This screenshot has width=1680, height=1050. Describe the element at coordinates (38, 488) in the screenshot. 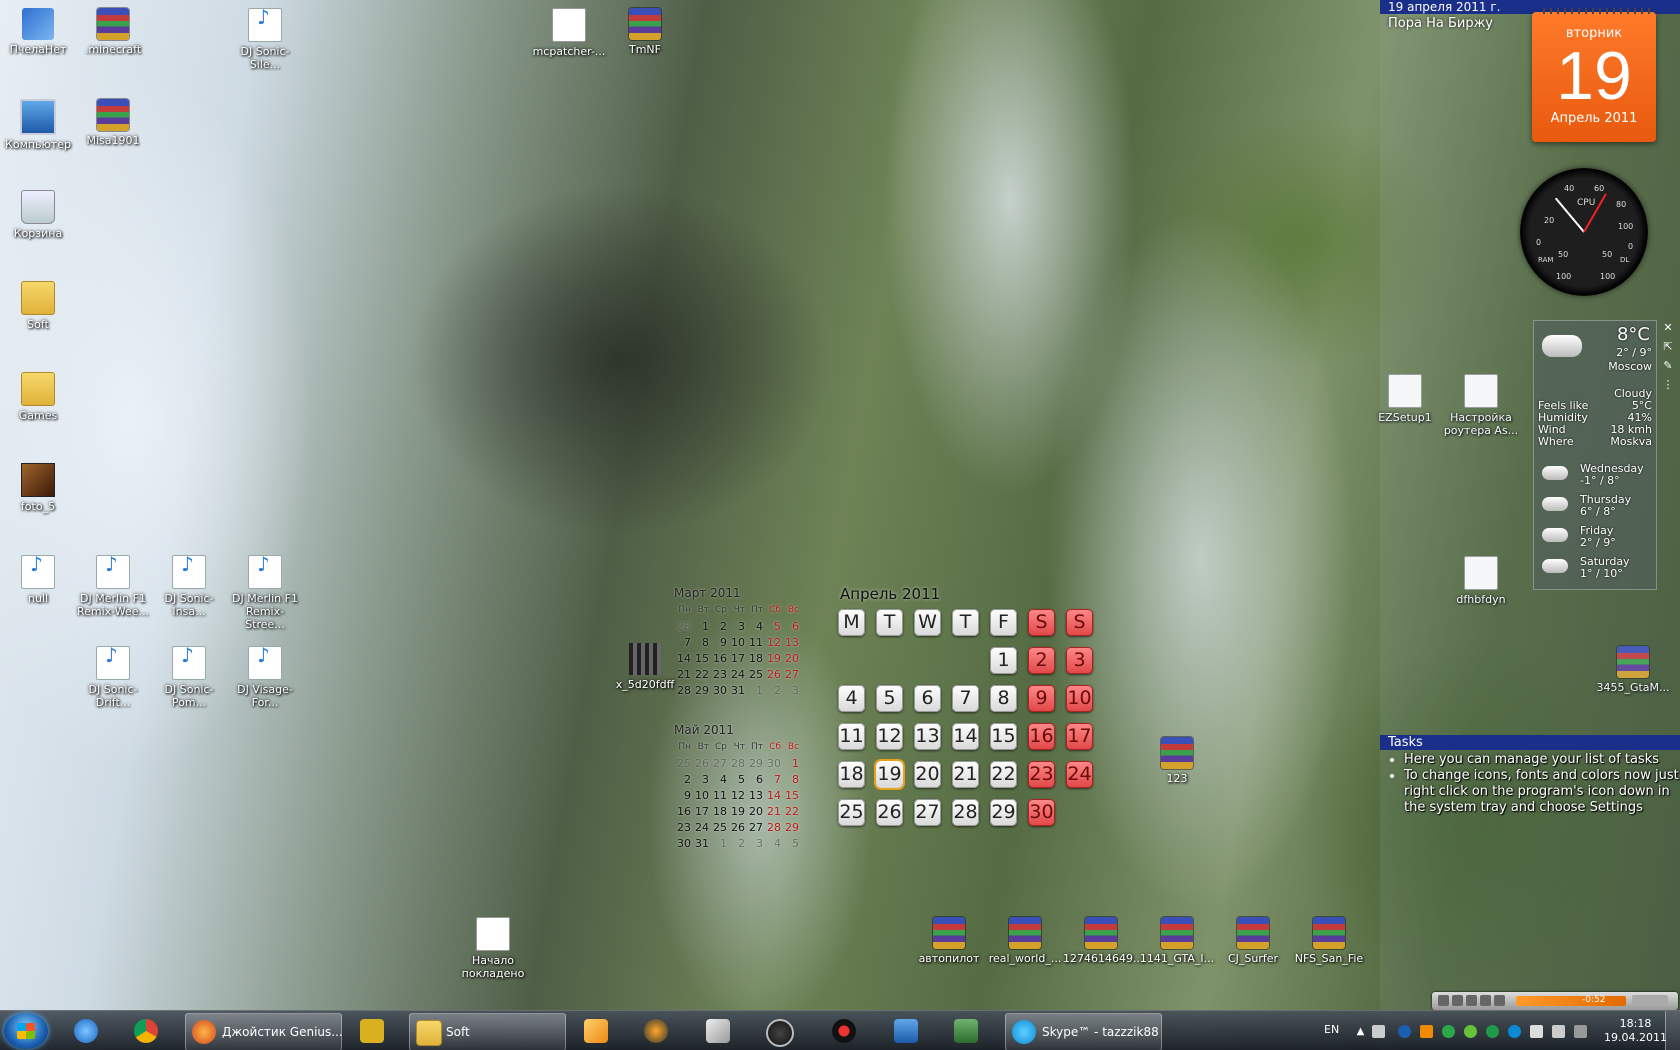

I see `desktop-icon-foto5: foto_5` at that location.